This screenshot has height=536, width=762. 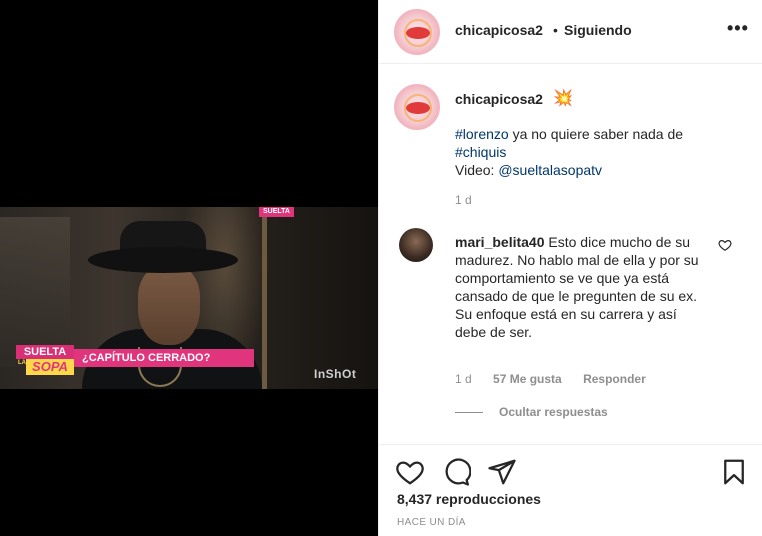 What do you see at coordinates (614, 379) in the screenshot?
I see `reply-button: Responder` at bounding box center [614, 379].